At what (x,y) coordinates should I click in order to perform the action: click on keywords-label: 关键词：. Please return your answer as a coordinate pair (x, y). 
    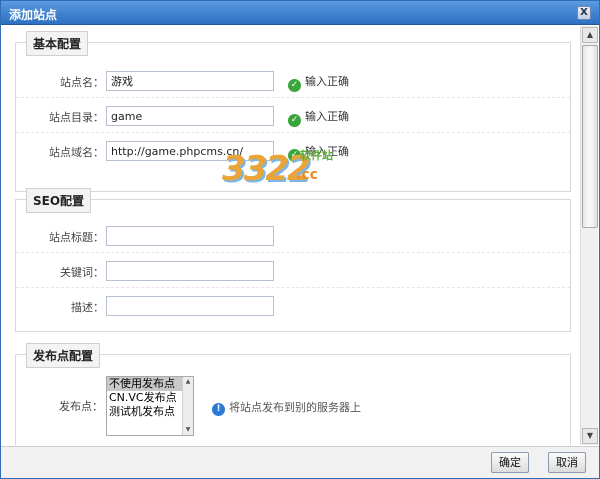
    Looking at the image, I should click on (82, 272).